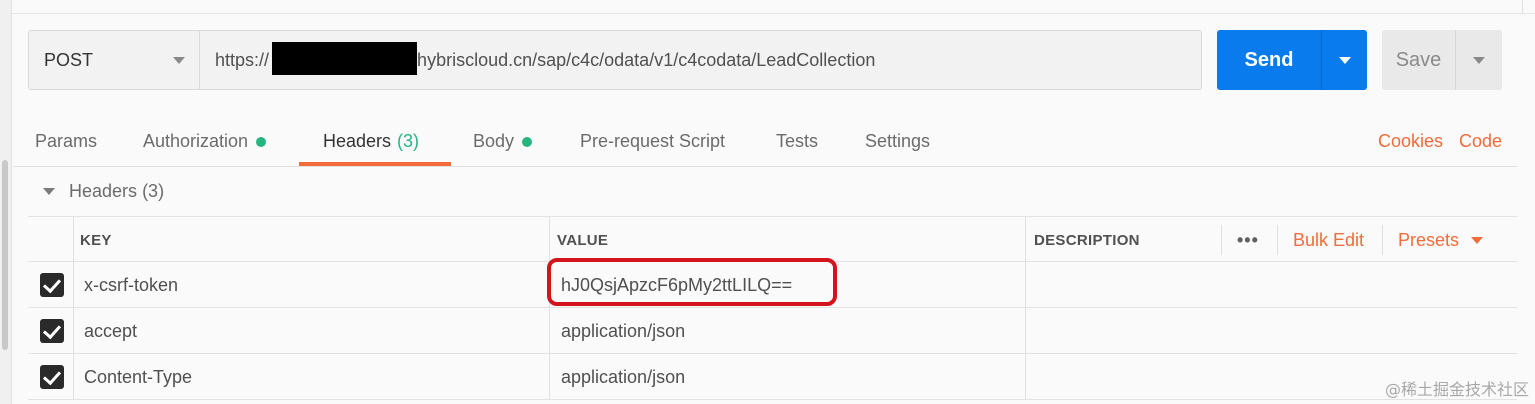 Image resolution: width=1535 pixels, height=404 pixels. I want to click on header-value: hJ0QsjApzcF6pMy2ttLILQ==, so click(676, 285).